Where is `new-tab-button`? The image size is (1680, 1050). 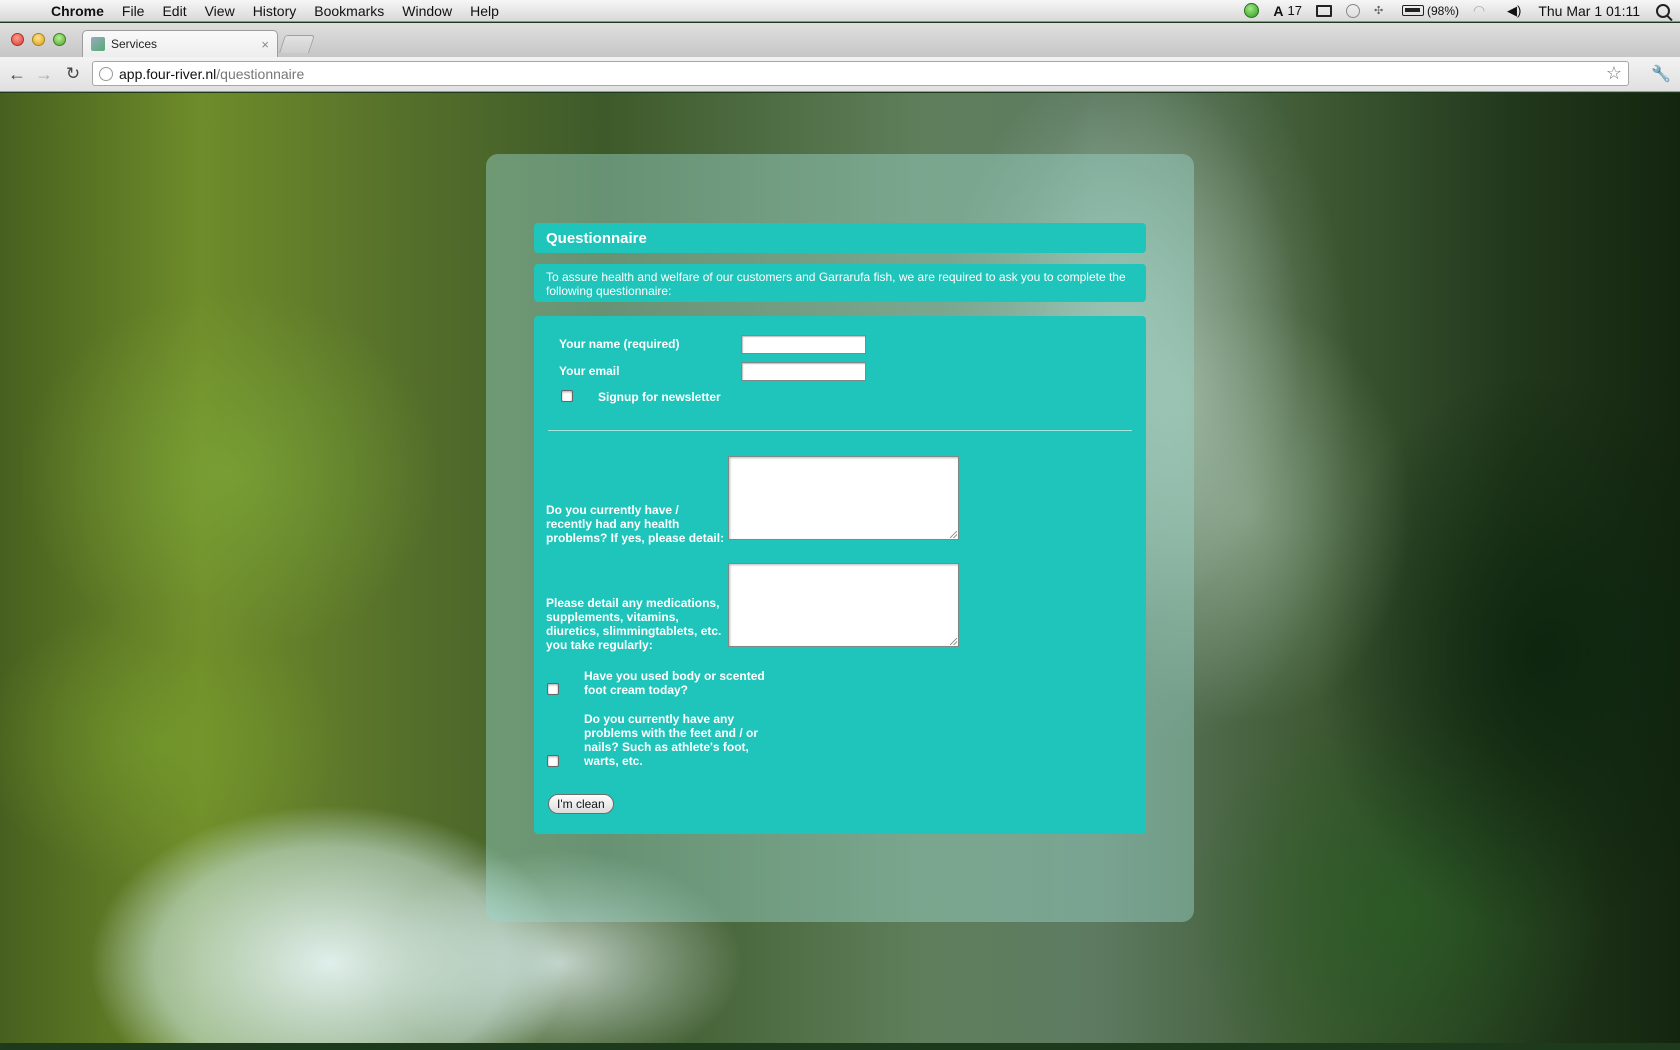 new-tab-button is located at coordinates (297, 44).